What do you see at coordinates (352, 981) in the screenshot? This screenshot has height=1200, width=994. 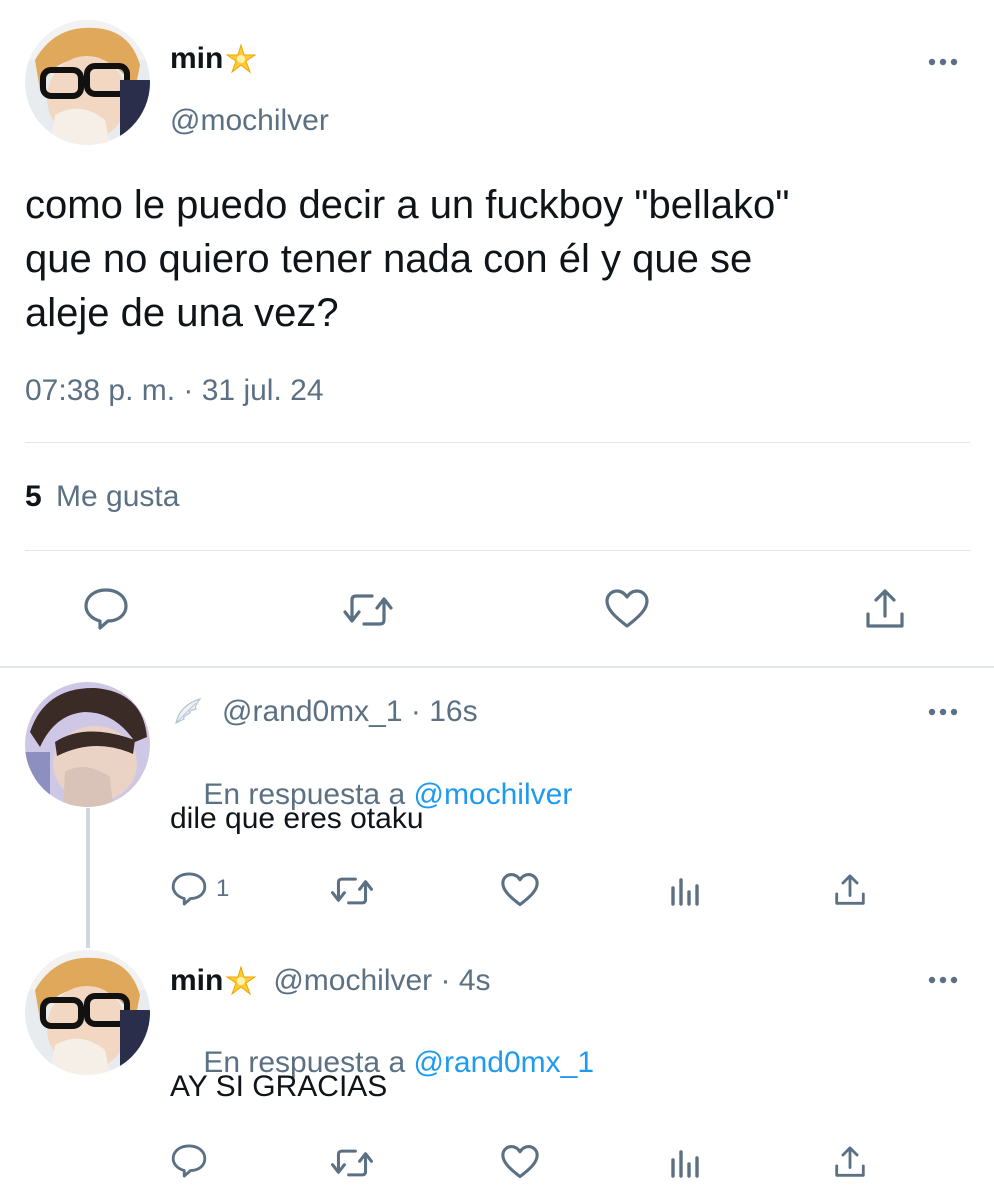 I see `reply-handle: @mochilver` at bounding box center [352, 981].